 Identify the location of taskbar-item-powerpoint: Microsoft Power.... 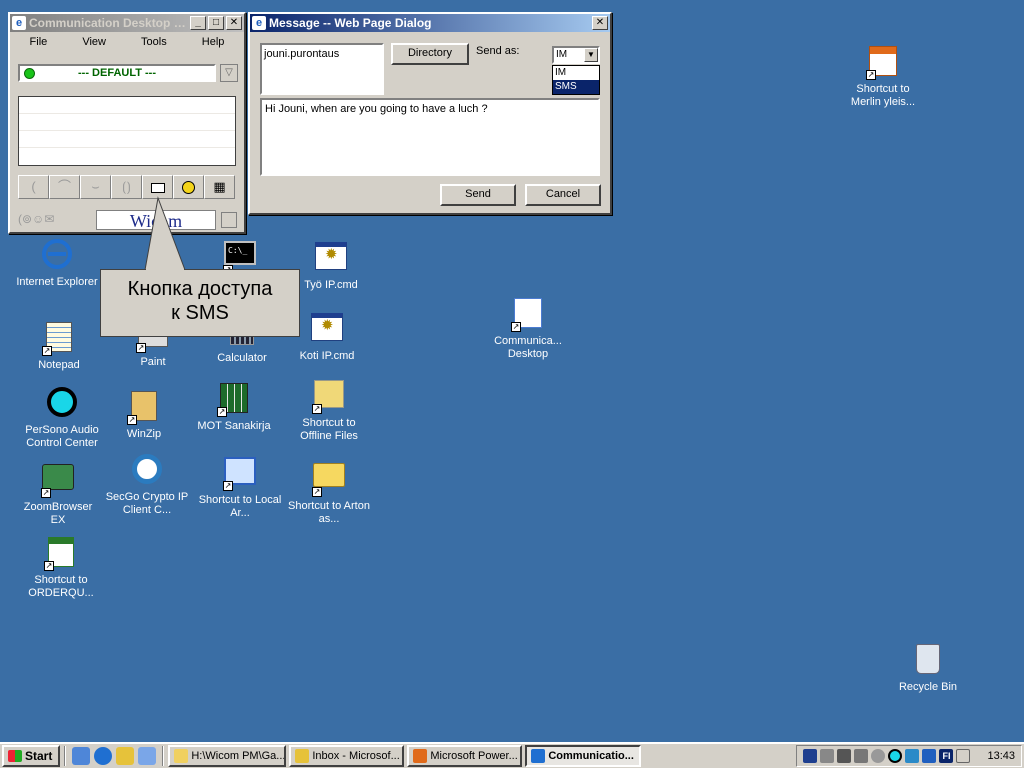
(465, 756).